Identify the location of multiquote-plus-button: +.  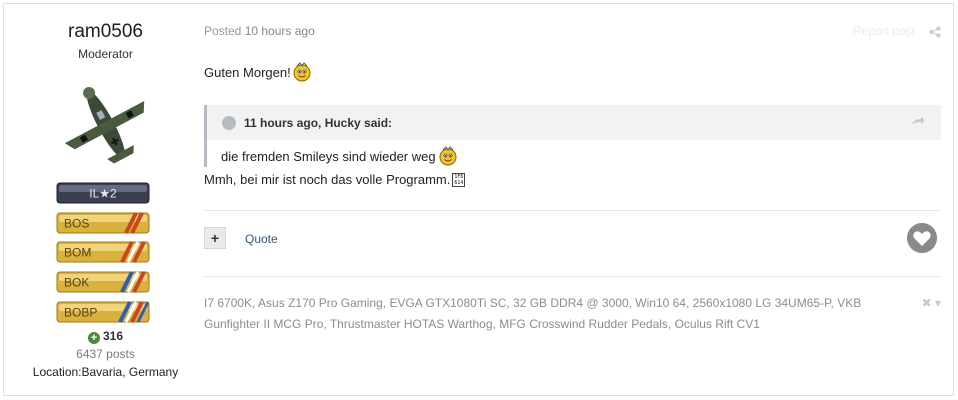
(215, 238).